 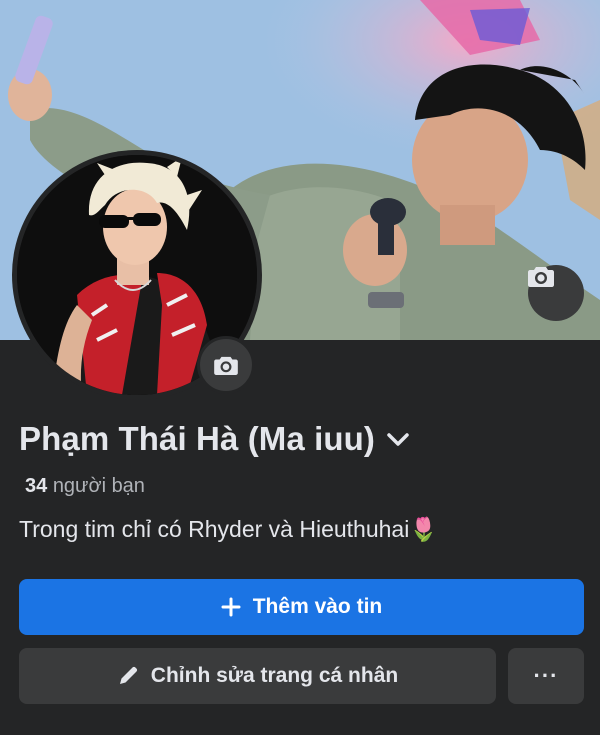 I want to click on chevron-down-icon, so click(x=398, y=439).